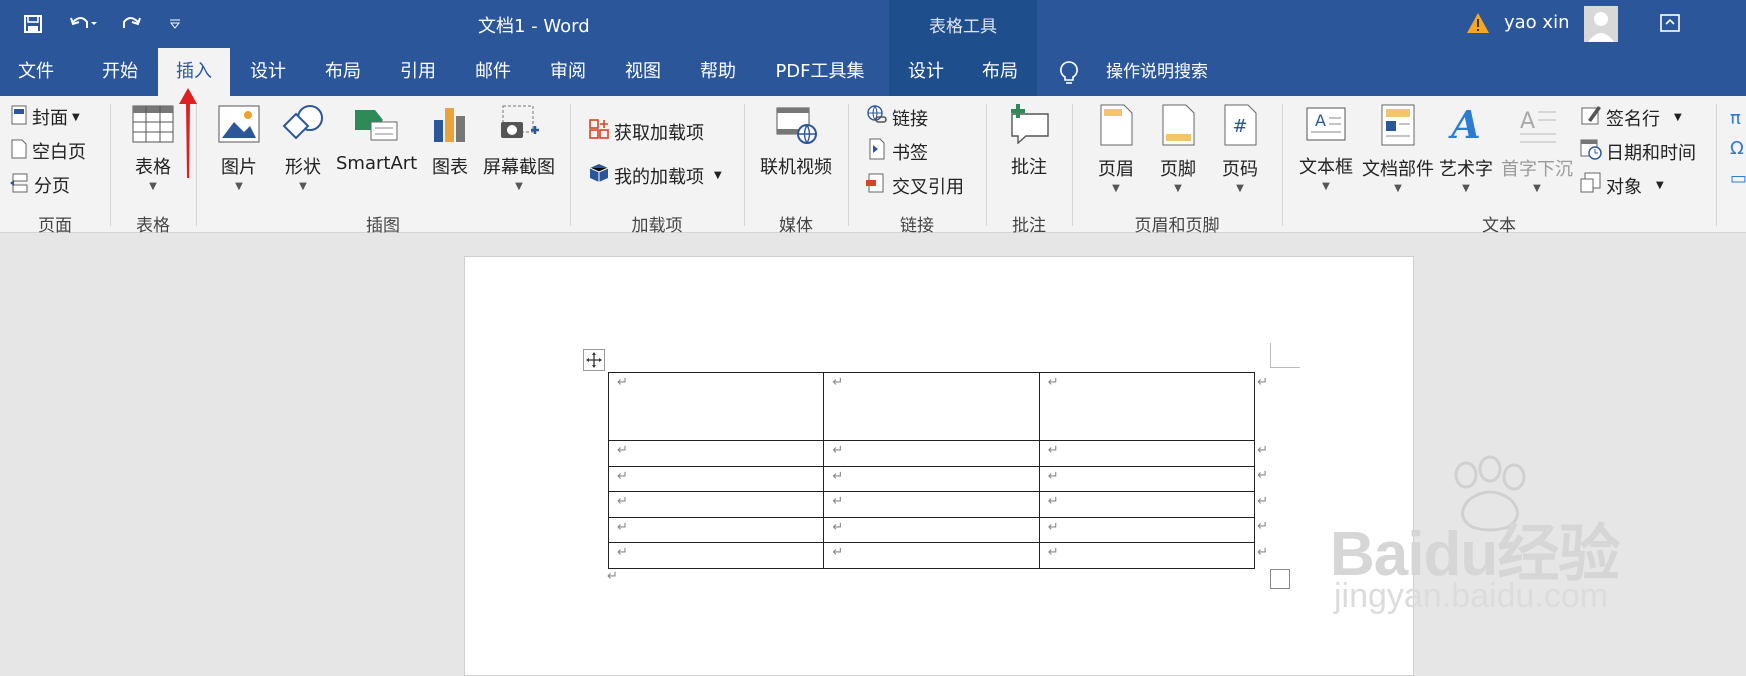  I want to click on group-label-pages: 页面, so click(55, 226).